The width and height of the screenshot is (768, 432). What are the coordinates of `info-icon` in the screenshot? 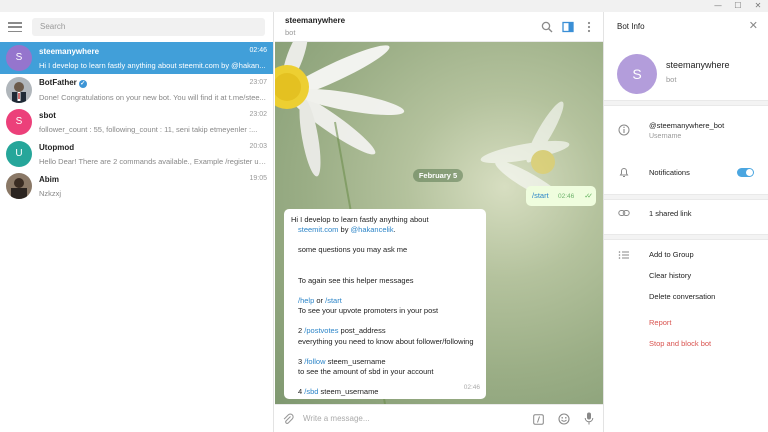 It's located at (624, 130).